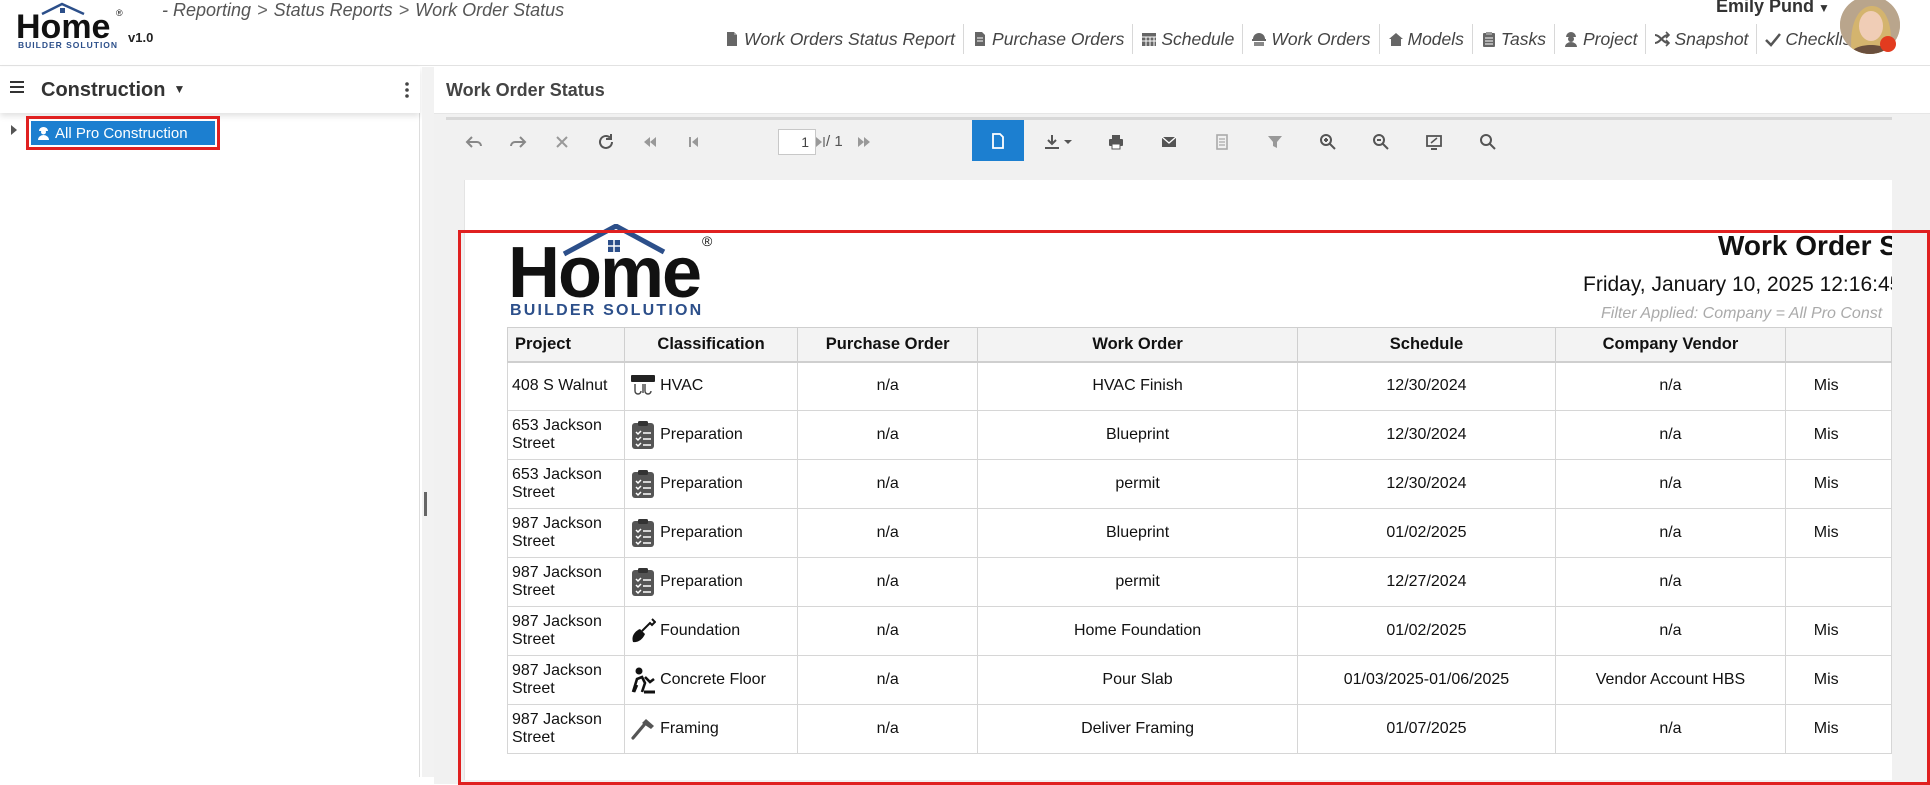  I want to click on undo-button, so click(474, 142).